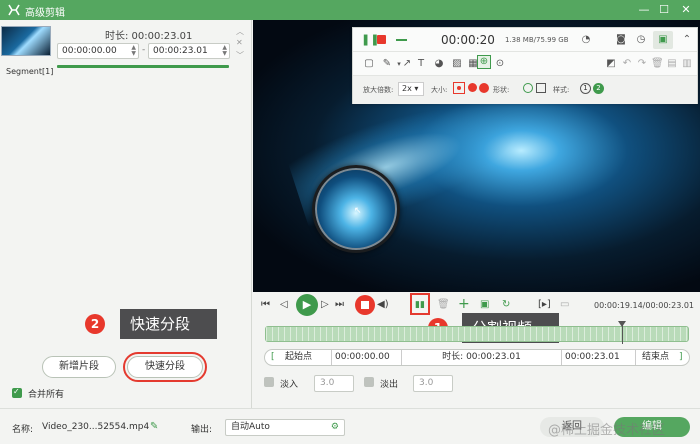 This screenshot has width=700, height=444. What do you see at coordinates (239, 42) in the screenshot?
I see `close-segment-icon: ✕` at bounding box center [239, 42].